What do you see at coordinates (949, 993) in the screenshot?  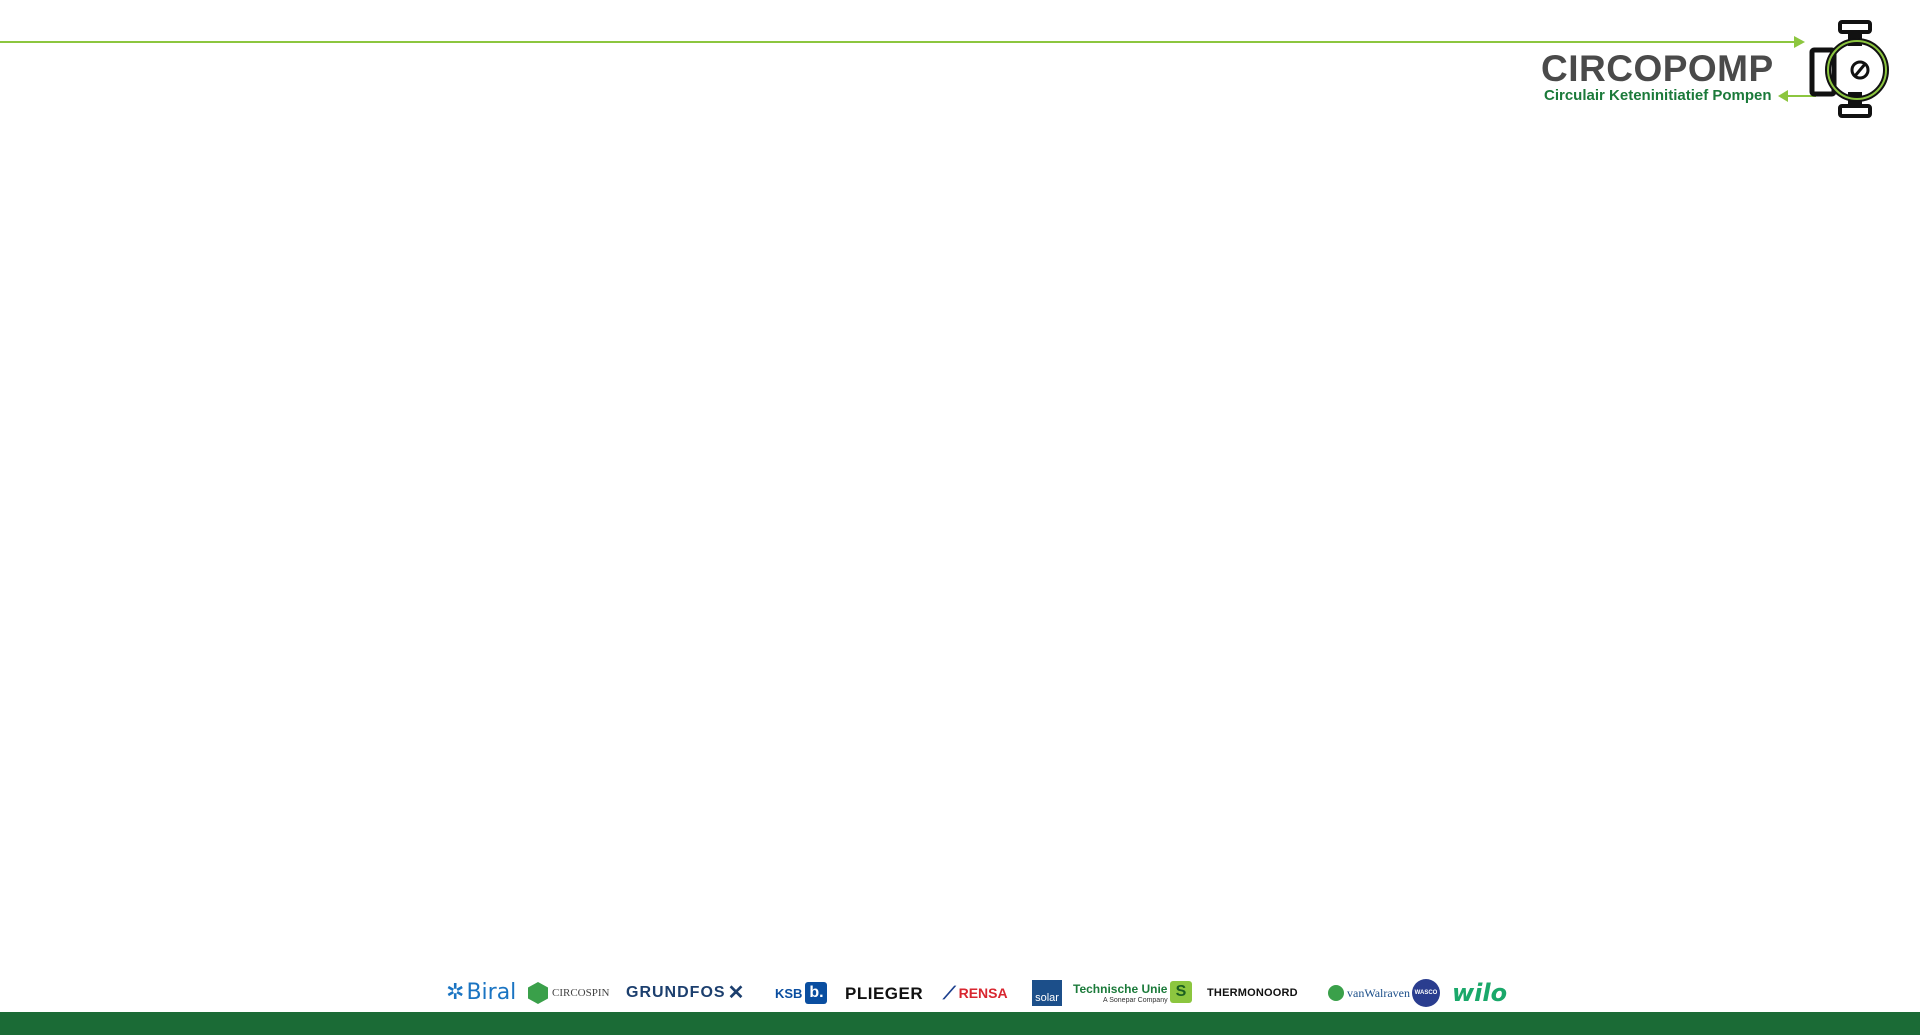 I see `rensa-mark-icon: ⟋` at bounding box center [949, 993].